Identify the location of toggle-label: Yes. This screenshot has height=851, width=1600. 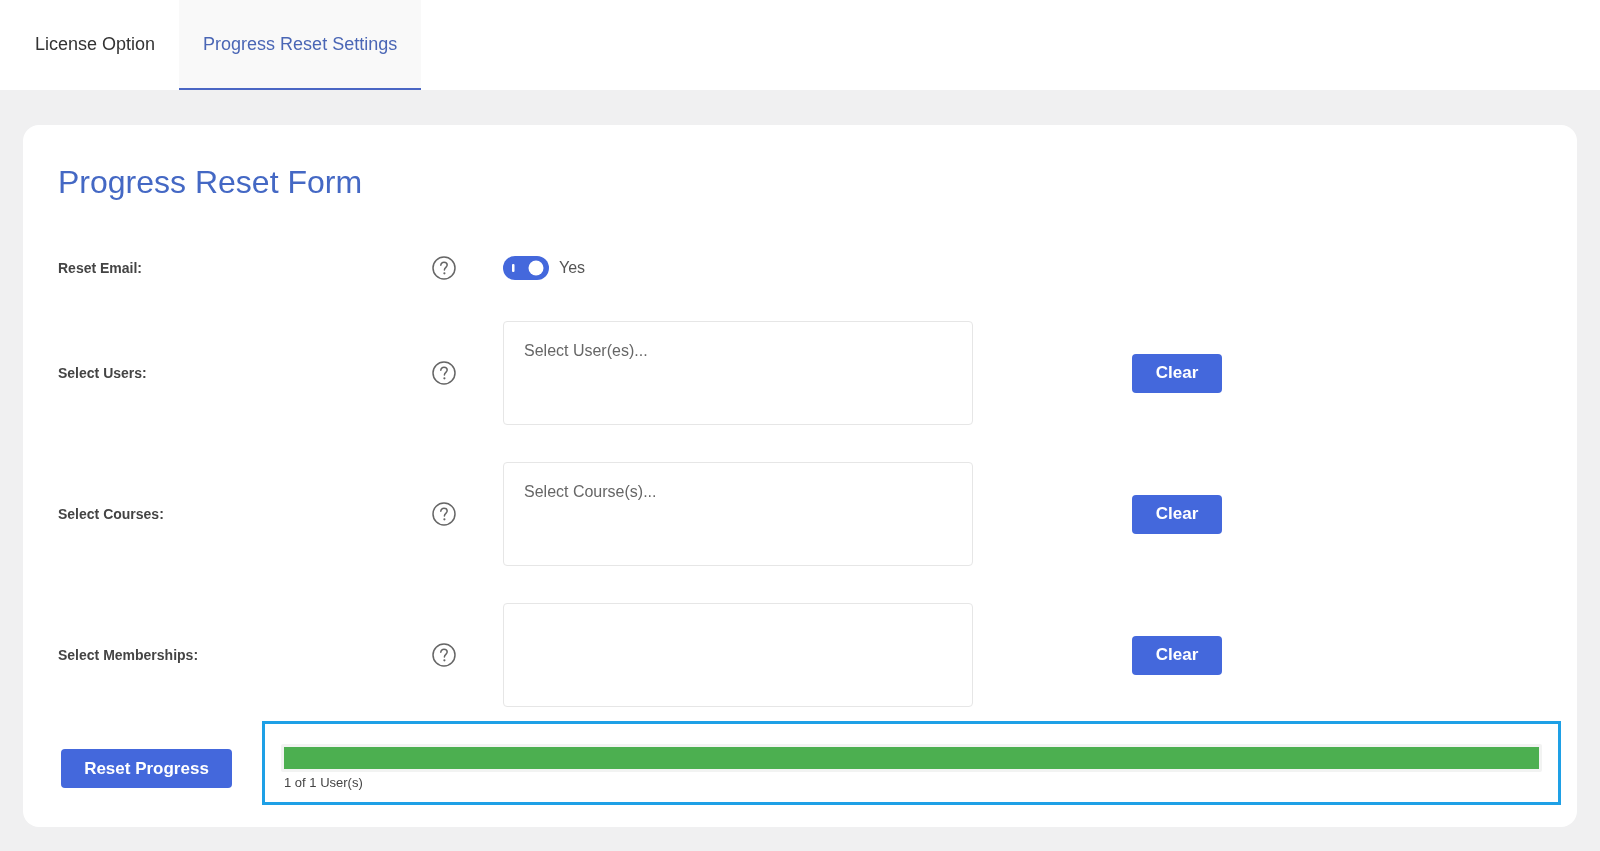
(572, 268).